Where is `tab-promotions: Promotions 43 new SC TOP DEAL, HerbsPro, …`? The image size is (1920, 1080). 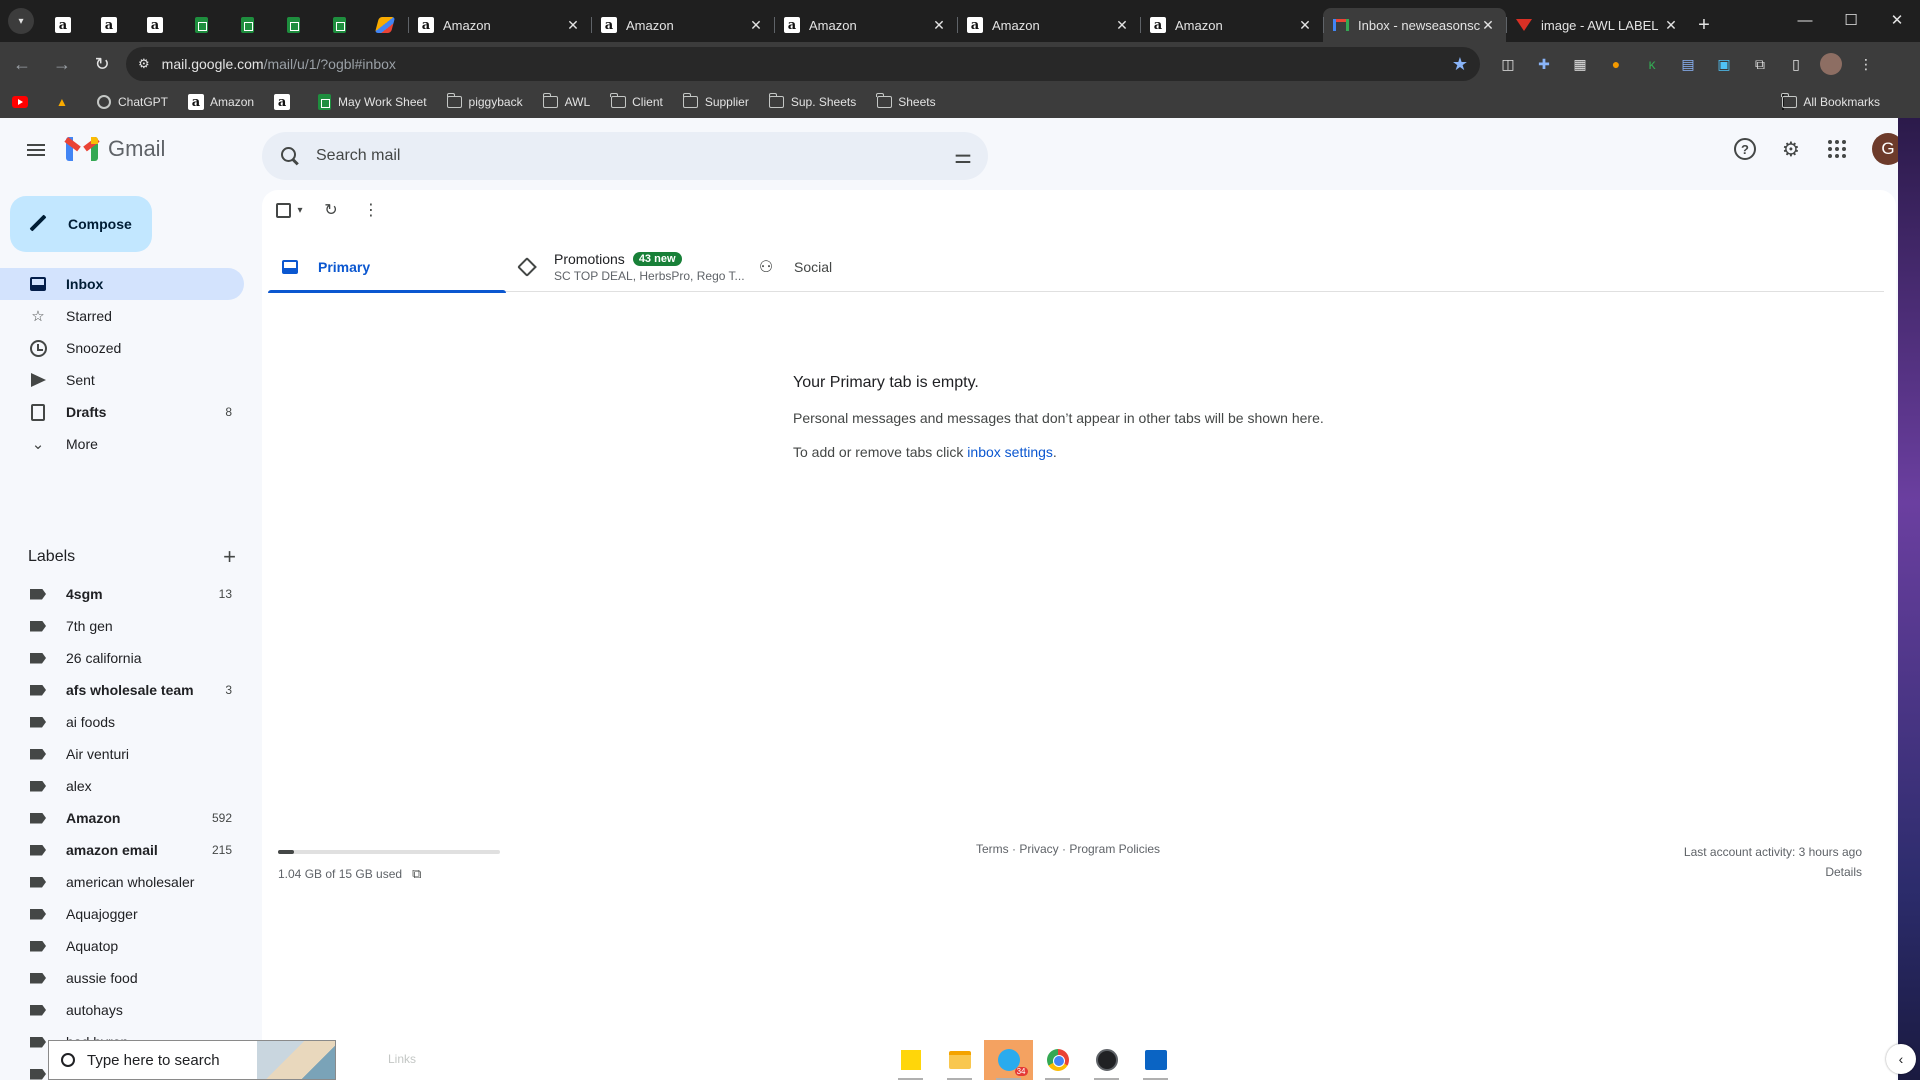
tab-promotions: Promotions 43 new SC TOP DEAL, HerbsPro, … is located at coordinates (625, 267).